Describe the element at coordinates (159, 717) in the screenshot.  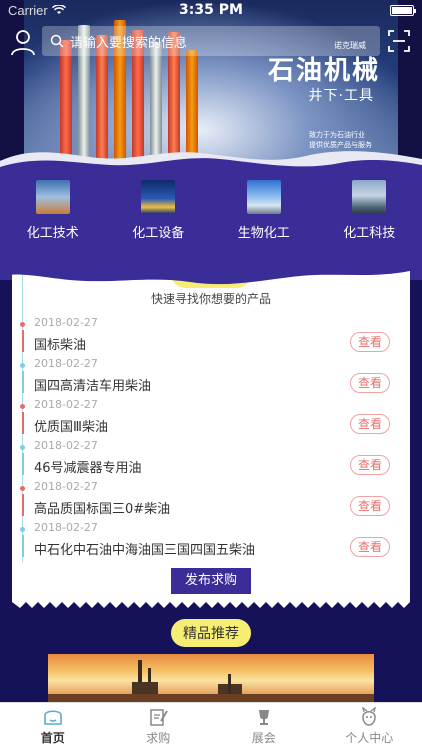
I see `edit-icon` at that location.